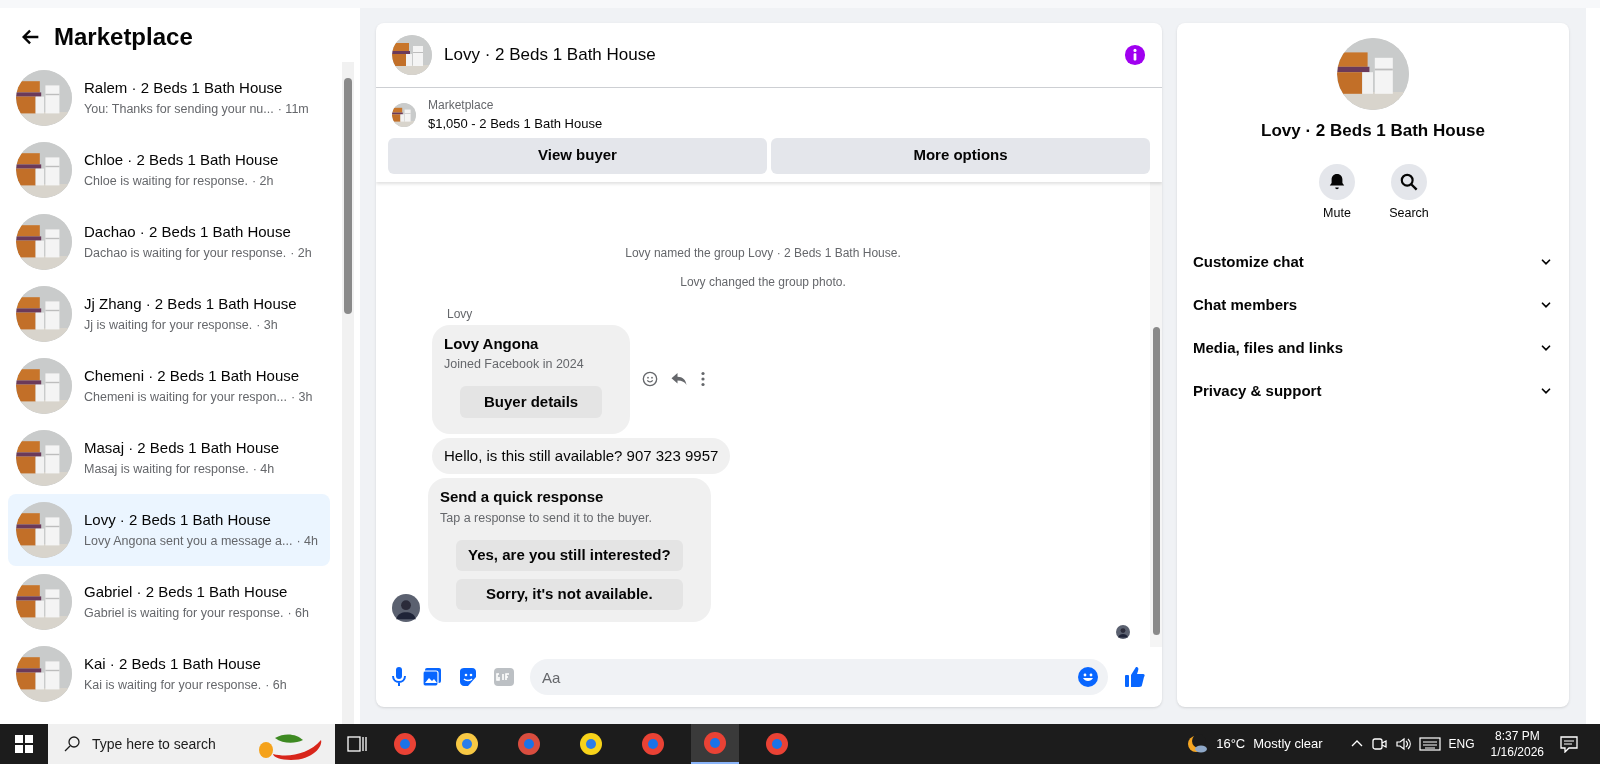 Image resolution: width=1600 pixels, height=764 pixels. Describe the element at coordinates (1373, 262) in the screenshot. I see `section-header: Customize chat` at that location.